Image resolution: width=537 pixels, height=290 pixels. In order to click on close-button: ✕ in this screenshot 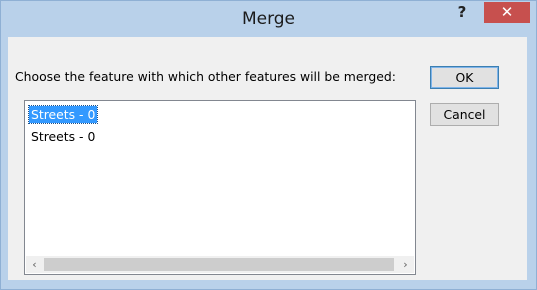, I will do `click(507, 12)`.